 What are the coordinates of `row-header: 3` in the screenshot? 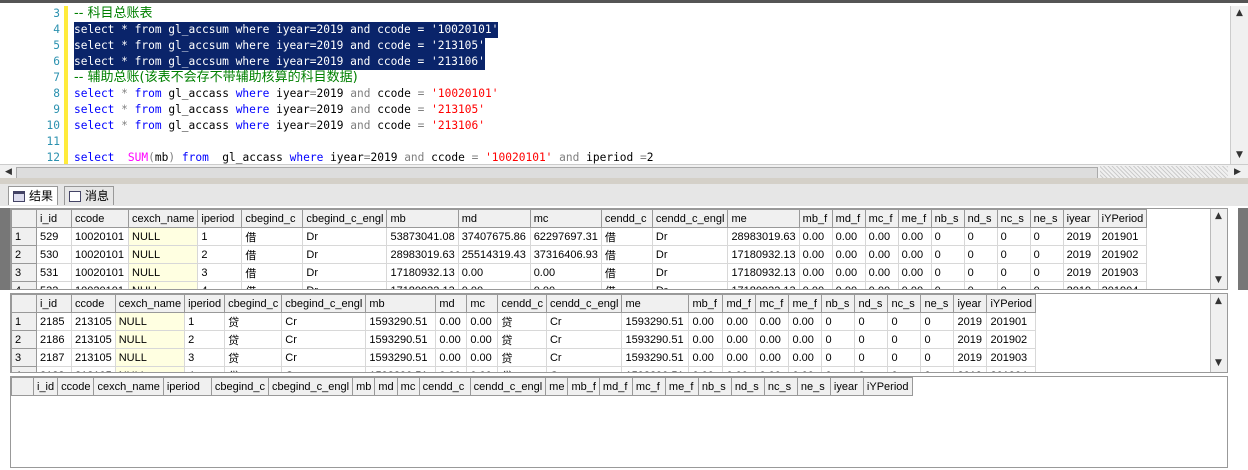 It's located at (24, 272).